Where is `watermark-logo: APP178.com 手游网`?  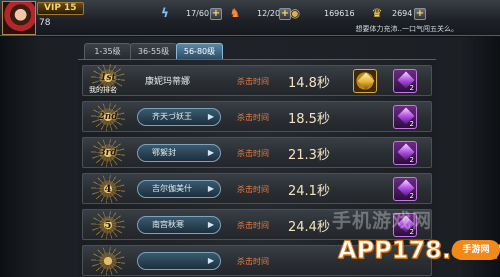
watermark-logo: APP178.com 手游网 is located at coordinates (419, 250).